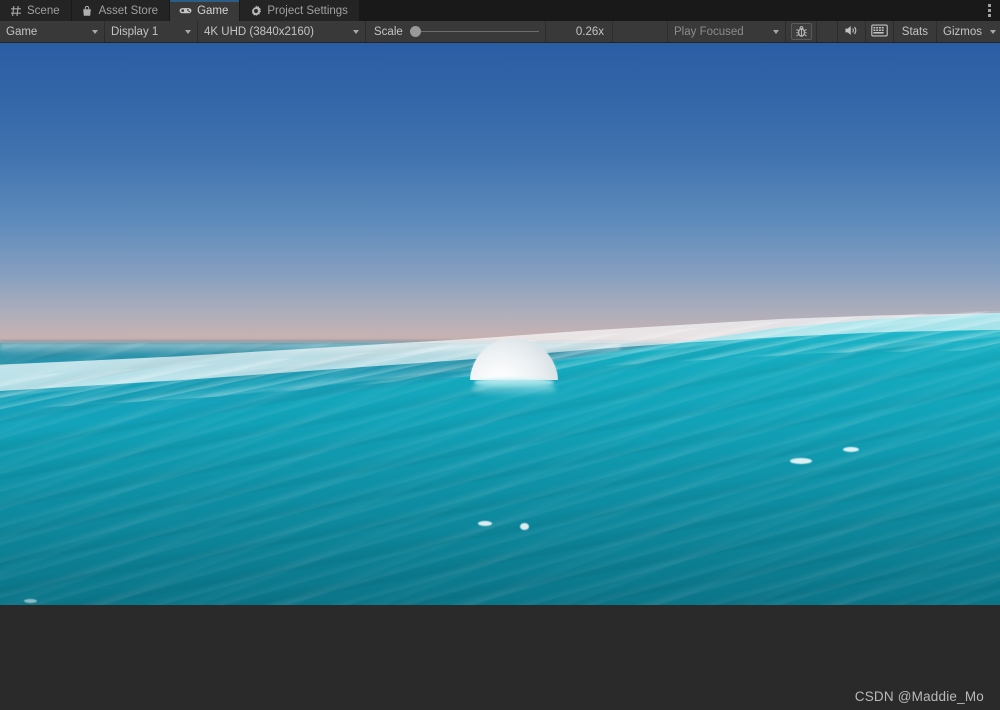 The width and height of the screenshot is (1000, 710). I want to click on toolbar-gap, so click(640, 31).